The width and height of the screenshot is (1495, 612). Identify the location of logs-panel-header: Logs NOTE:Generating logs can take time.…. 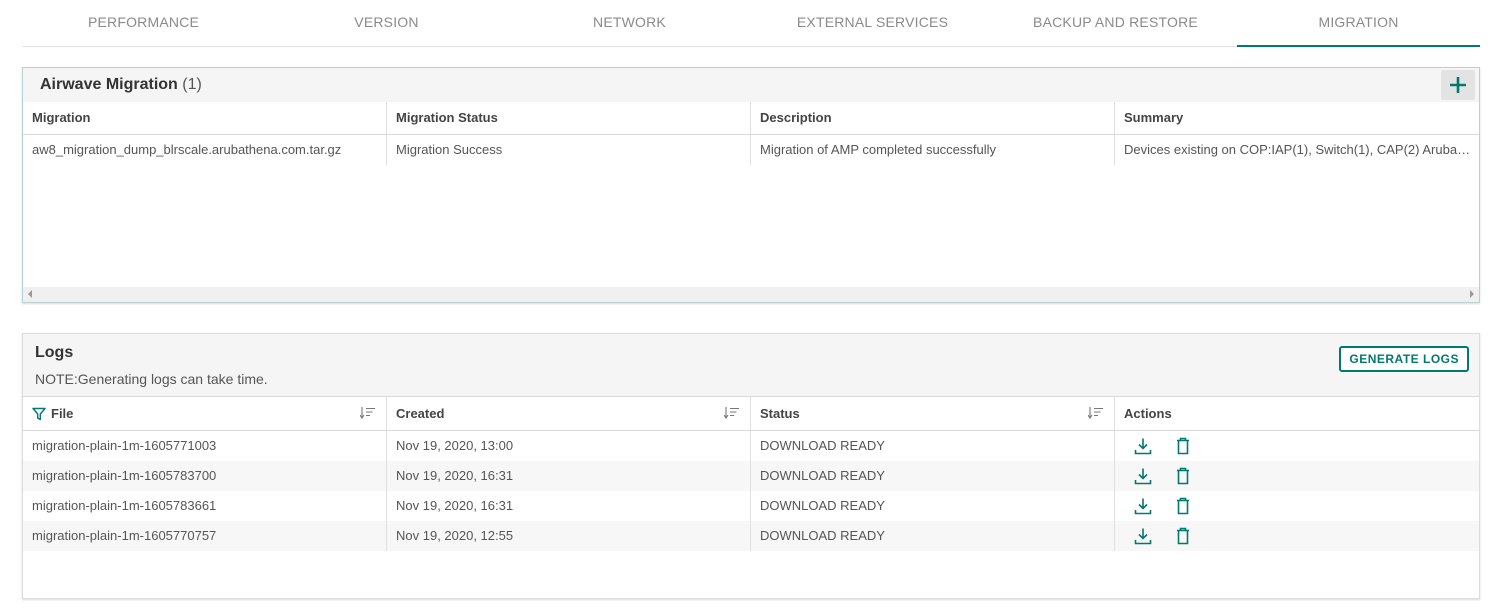
(751, 365).